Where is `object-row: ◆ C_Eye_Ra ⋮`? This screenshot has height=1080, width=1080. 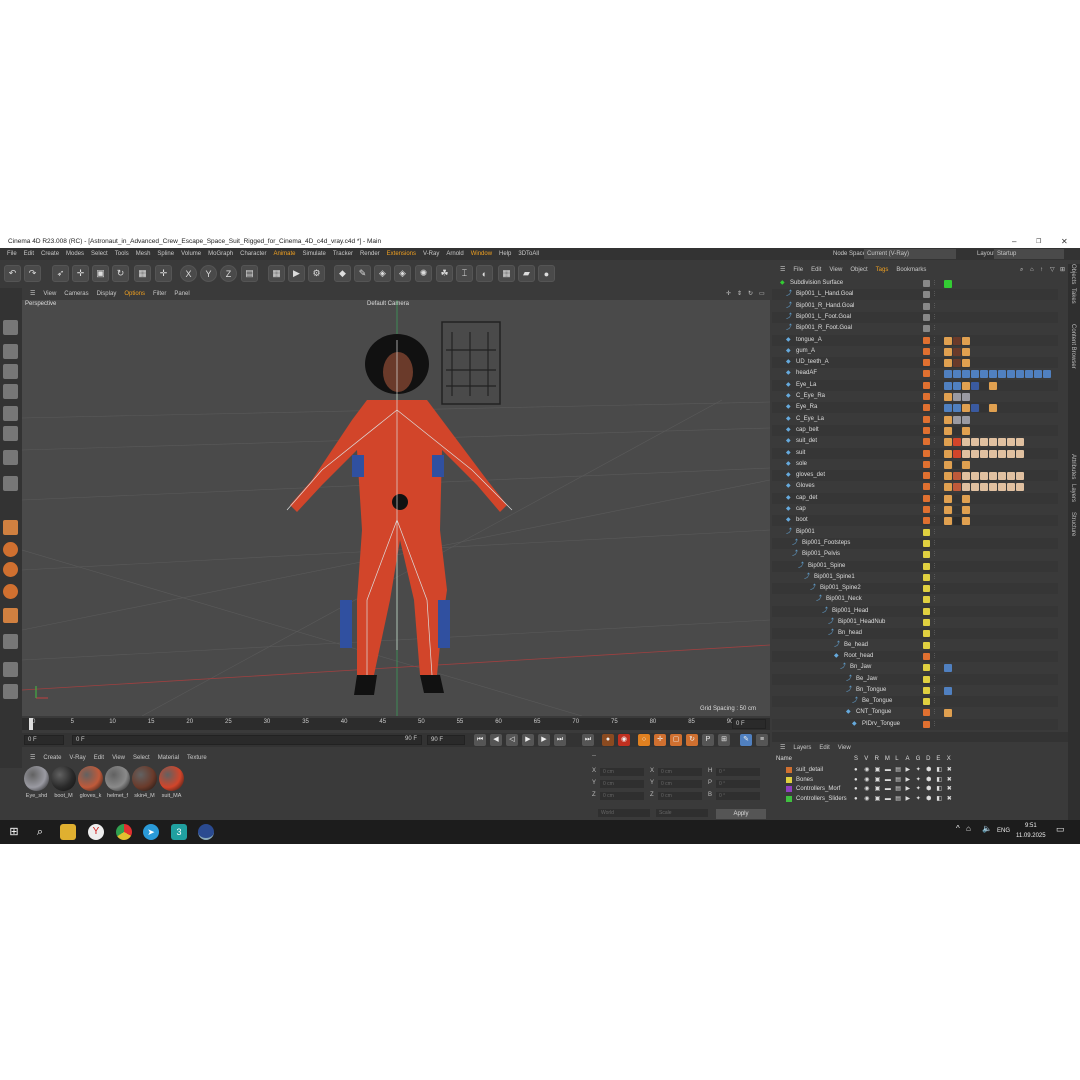 object-row: ◆ C_Eye_Ra ⋮ is located at coordinates (915, 396).